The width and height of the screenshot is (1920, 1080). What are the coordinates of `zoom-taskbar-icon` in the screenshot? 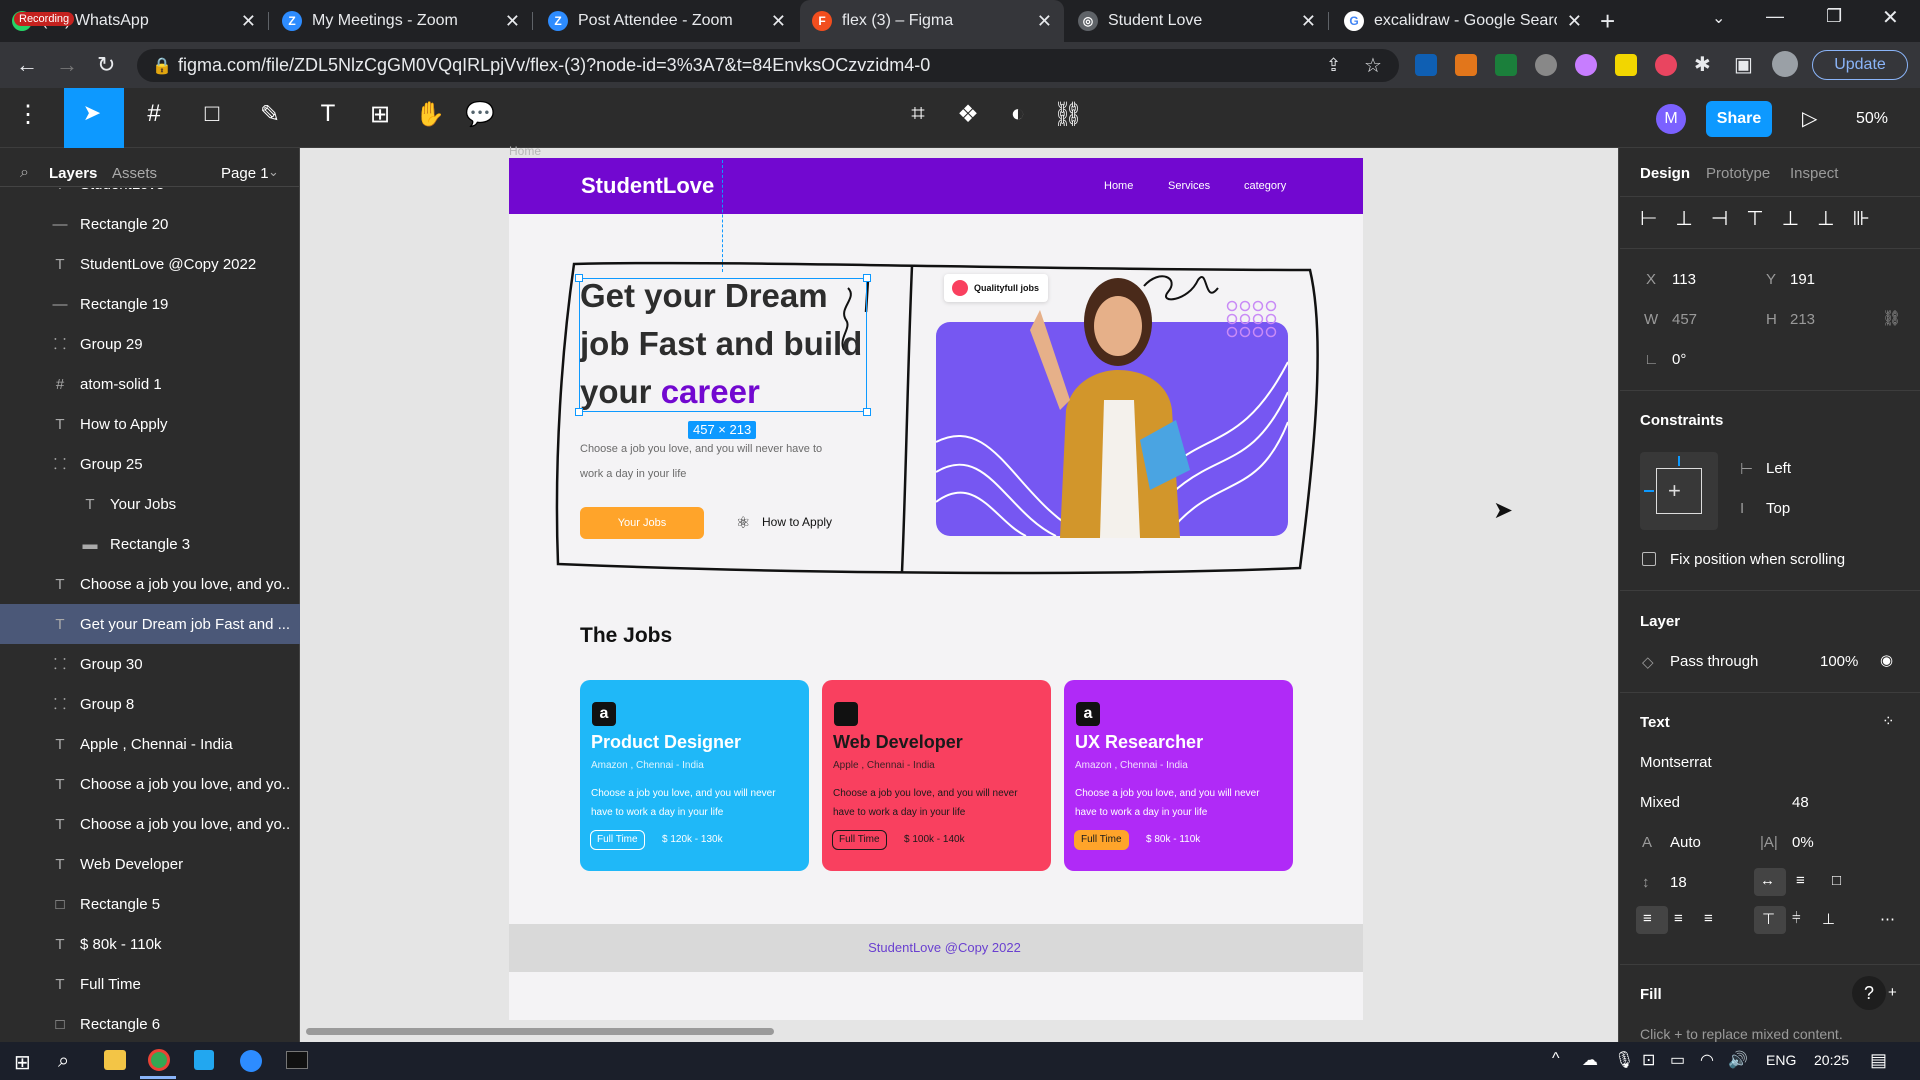 It's located at (251, 1061).